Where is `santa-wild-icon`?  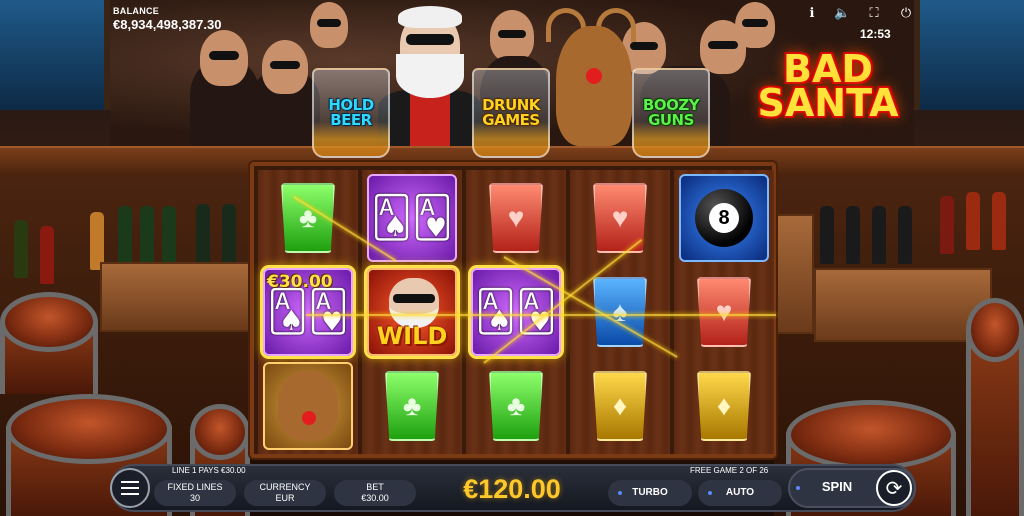 santa-wild-icon is located at coordinates (414, 303).